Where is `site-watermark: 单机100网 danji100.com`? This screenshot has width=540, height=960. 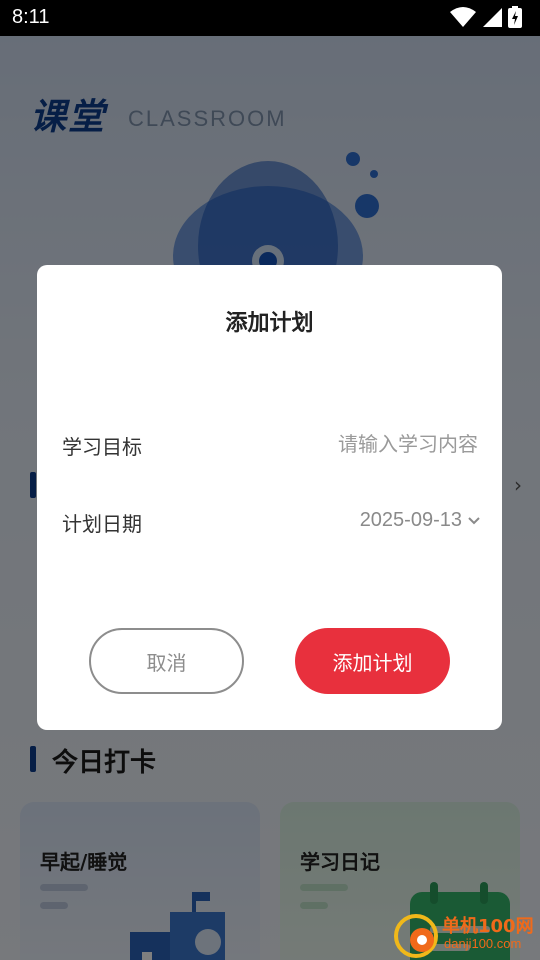
site-watermark: 单机100网 danji100.com is located at coordinates (465, 935).